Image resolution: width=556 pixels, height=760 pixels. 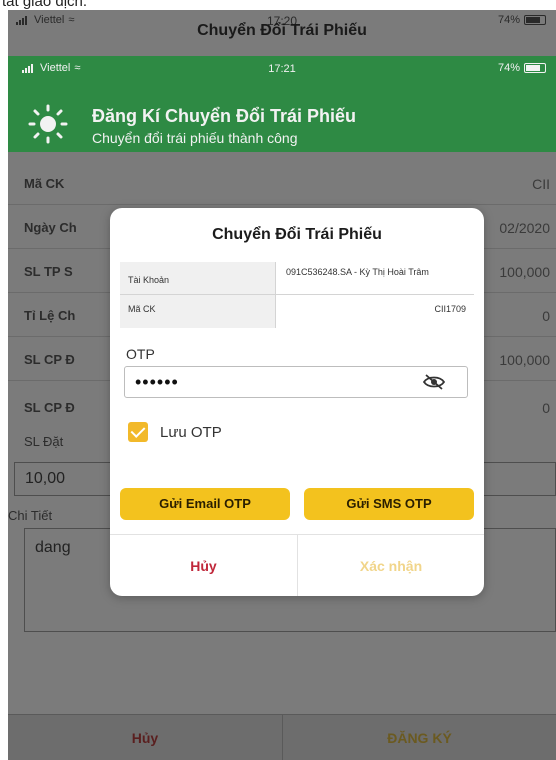 I want to click on detail-value: dang, so click(x=53, y=547).